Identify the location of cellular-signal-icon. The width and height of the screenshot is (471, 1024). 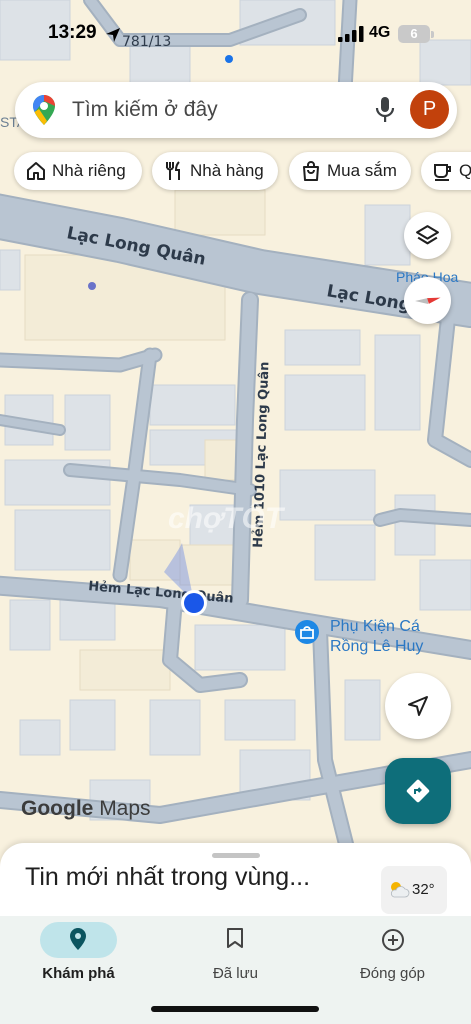
(351, 34).